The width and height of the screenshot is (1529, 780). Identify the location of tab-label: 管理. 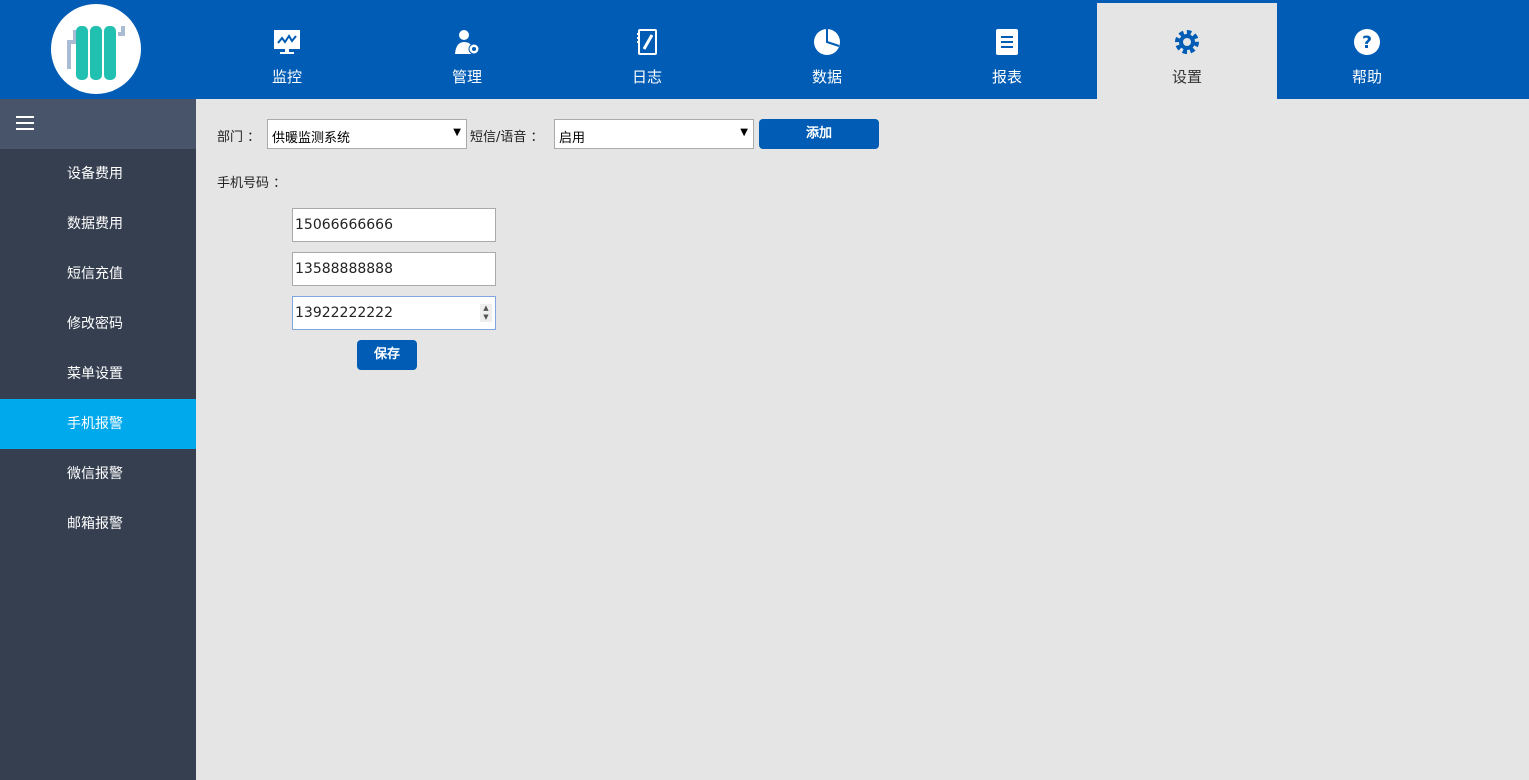
(466, 77).